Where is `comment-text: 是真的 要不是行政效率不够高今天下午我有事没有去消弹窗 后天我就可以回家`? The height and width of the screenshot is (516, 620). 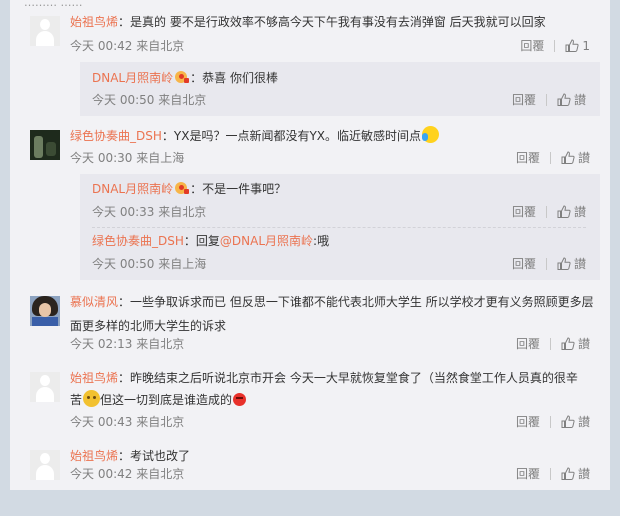 comment-text: 是真的 要不是行政效率不够高今天下午我有事没有去消弹窗 后天我就可以回家 is located at coordinates (338, 22).